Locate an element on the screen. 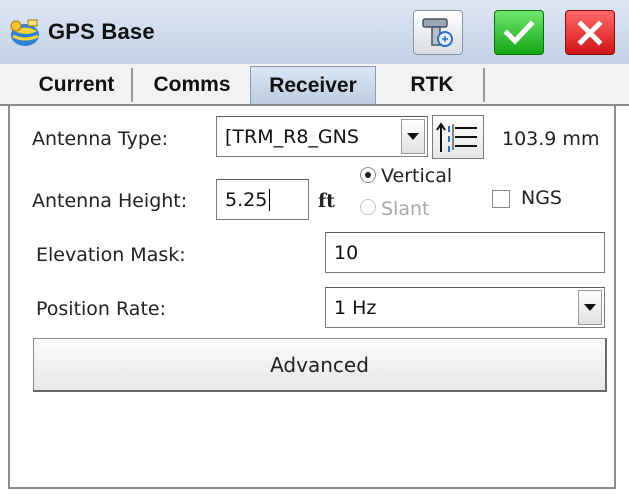 The width and height of the screenshot is (629, 495). close-icon is located at coordinates (590, 32).